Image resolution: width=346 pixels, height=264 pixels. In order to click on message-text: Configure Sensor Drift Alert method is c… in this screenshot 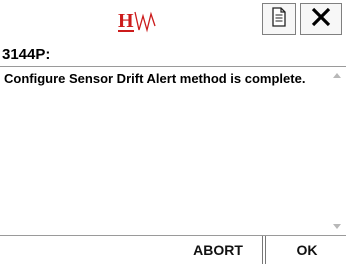, I will do `click(155, 78)`.